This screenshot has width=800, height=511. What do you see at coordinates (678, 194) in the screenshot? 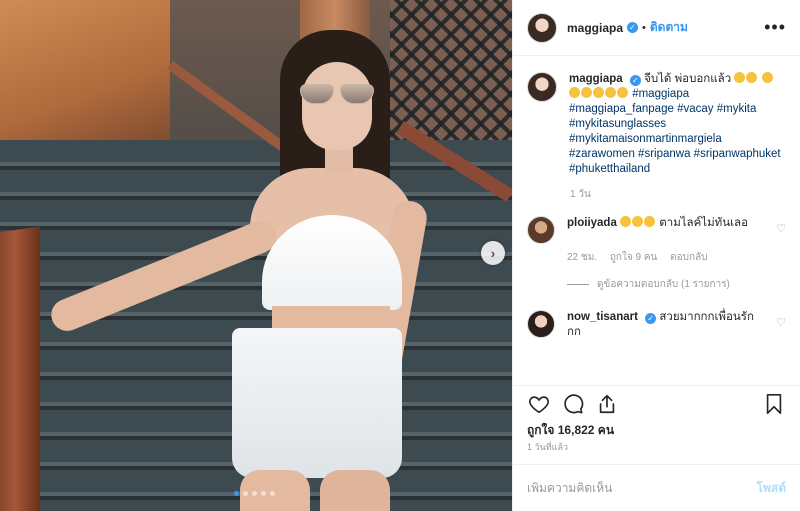
I see `caption-time: 1 วัน` at bounding box center [678, 194].